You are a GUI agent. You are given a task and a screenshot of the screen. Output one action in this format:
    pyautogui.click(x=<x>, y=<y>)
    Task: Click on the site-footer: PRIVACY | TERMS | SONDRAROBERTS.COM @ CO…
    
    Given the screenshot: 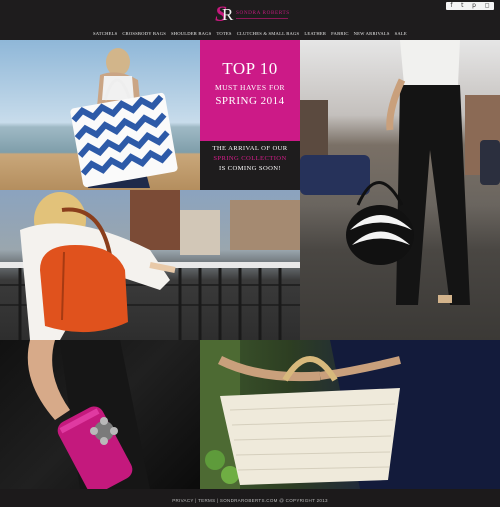 What is the action you would take?
    pyautogui.click(x=250, y=496)
    